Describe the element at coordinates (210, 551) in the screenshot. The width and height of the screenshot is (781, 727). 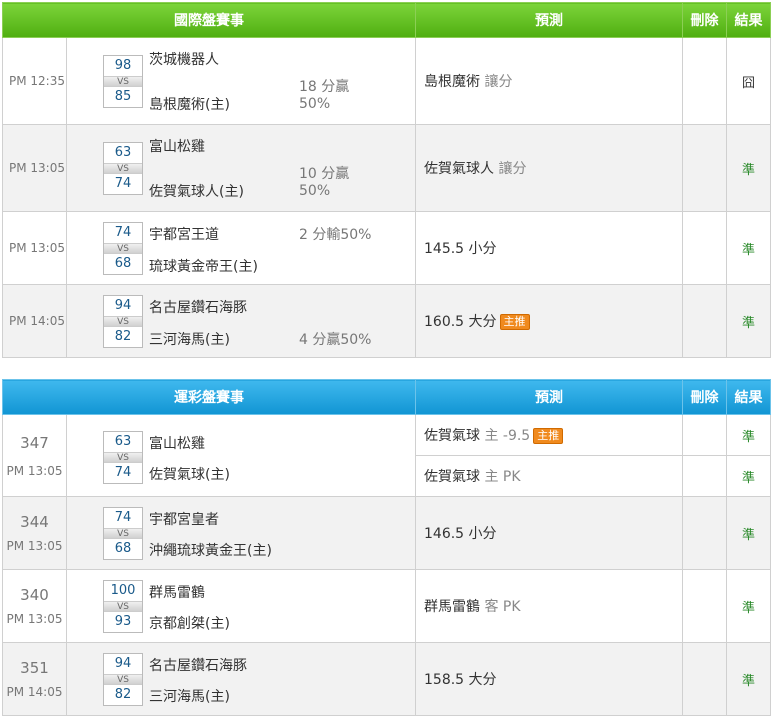
I see `home-team: 沖繩琉球黃金王(主)` at that location.